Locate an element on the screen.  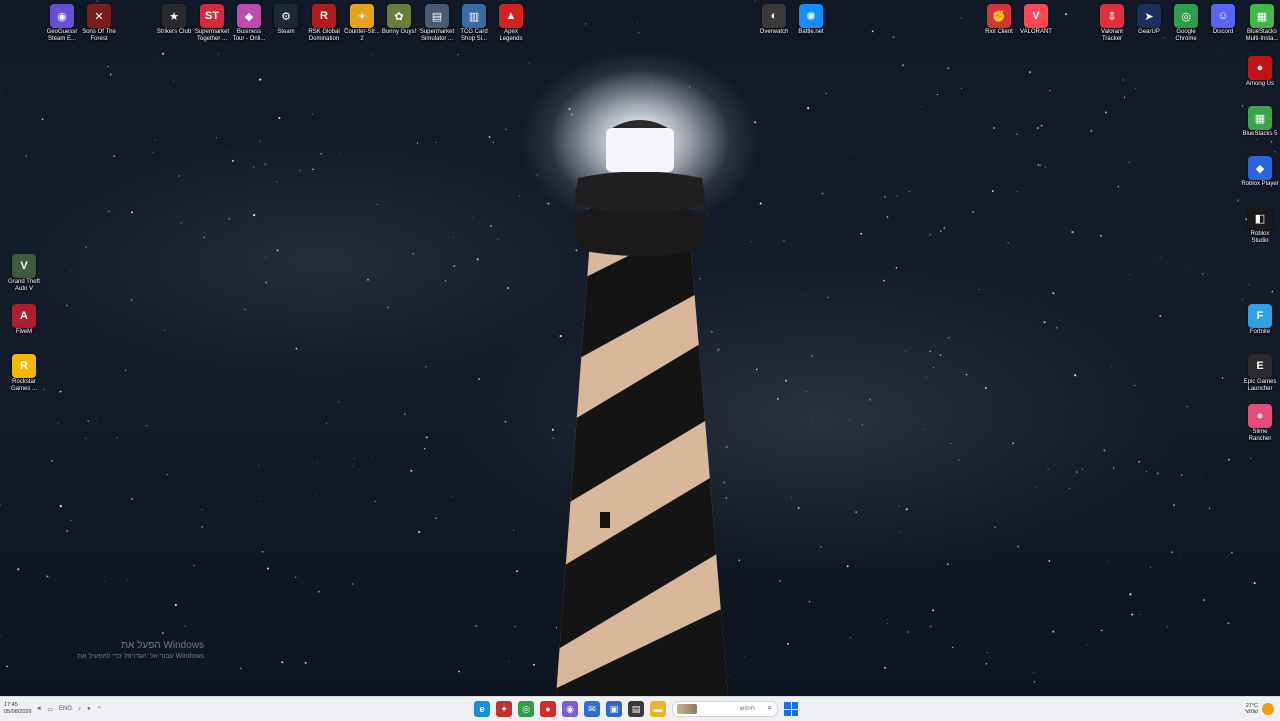
fortnite-icon: F is located at coordinates (1260, 316).